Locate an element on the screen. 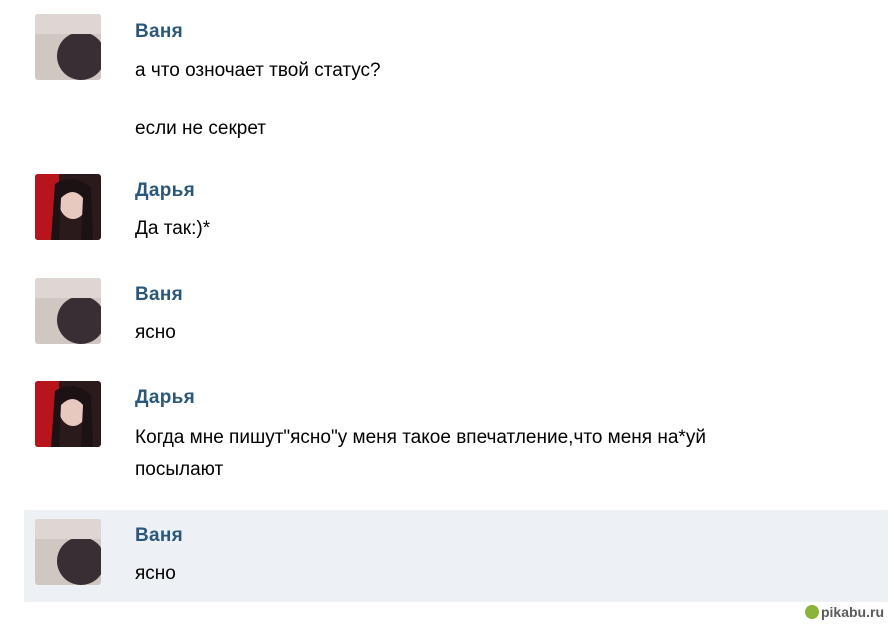 The image size is (896, 630). message-text: Да так:)* is located at coordinates (173, 228).